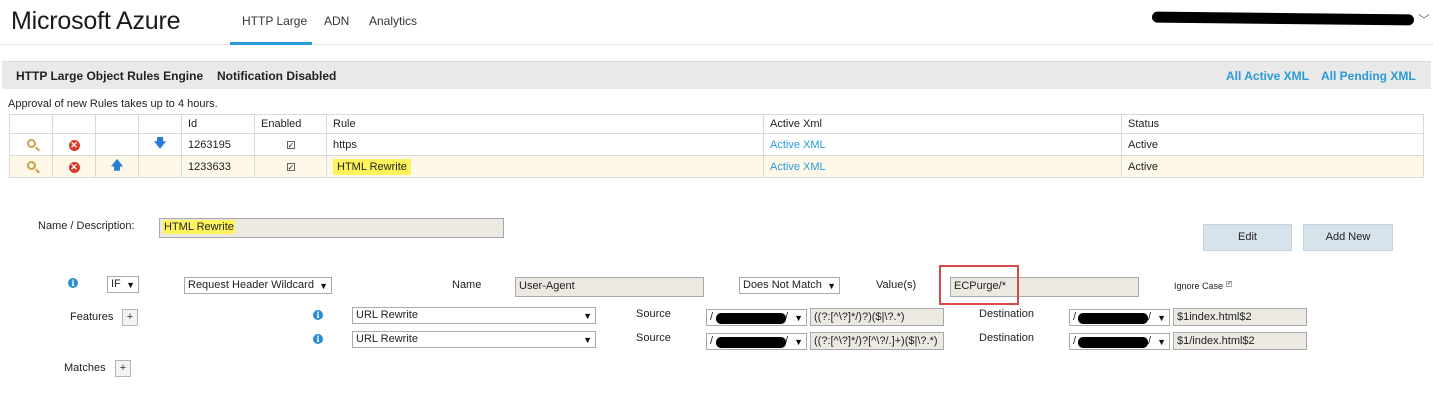  What do you see at coordinates (218, 144) in the screenshot?
I see `rule-id: 1263195` at bounding box center [218, 144].